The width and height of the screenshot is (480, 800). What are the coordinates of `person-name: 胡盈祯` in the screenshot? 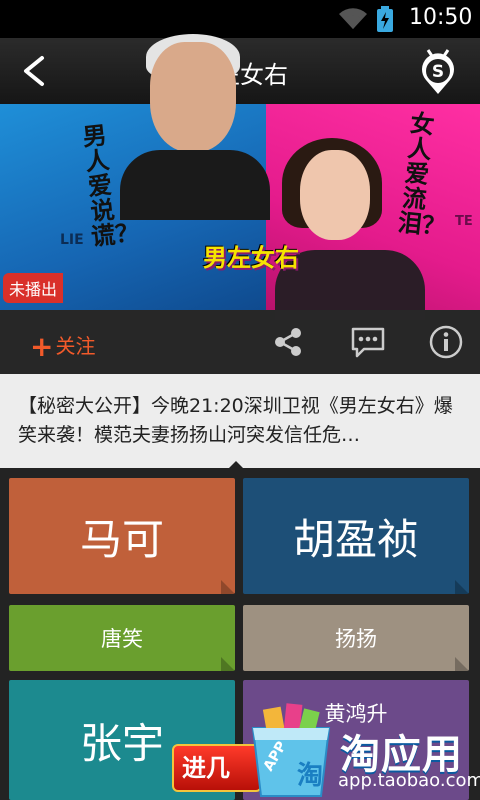 It's located at (355, 539).